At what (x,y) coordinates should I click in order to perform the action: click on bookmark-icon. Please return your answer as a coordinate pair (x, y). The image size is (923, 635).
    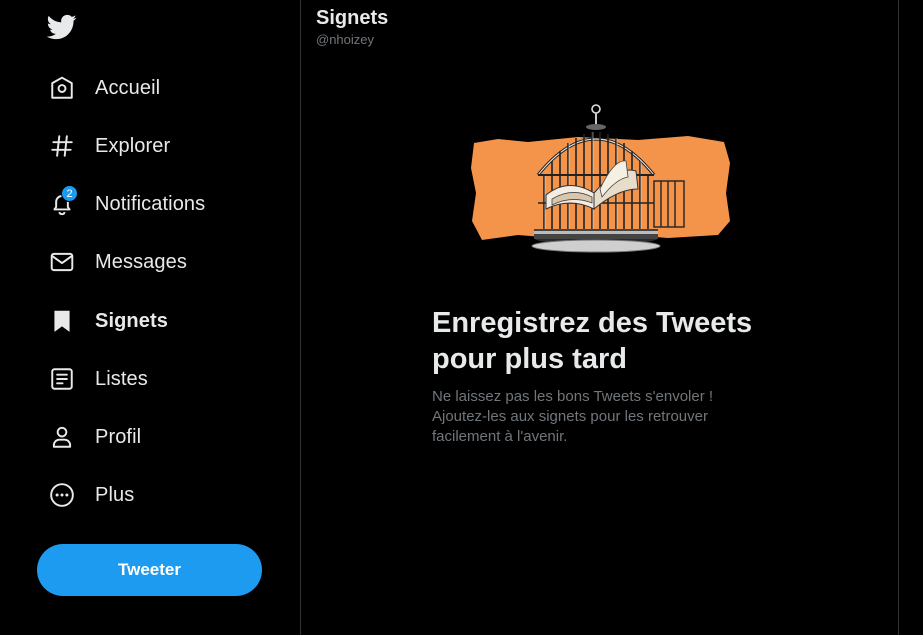
    Looking at the image, I should click on (62, 321).